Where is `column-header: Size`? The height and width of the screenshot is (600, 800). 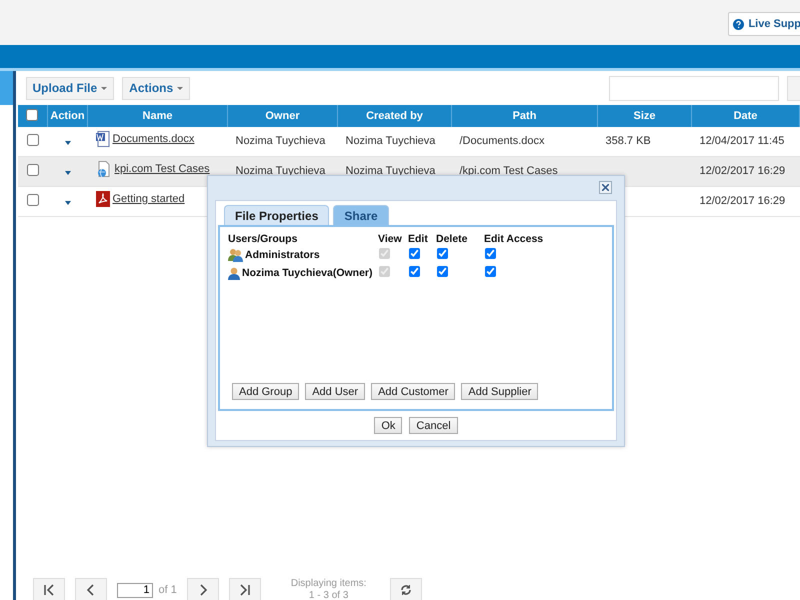 column-header: Size is located at coordinates (645, 116).